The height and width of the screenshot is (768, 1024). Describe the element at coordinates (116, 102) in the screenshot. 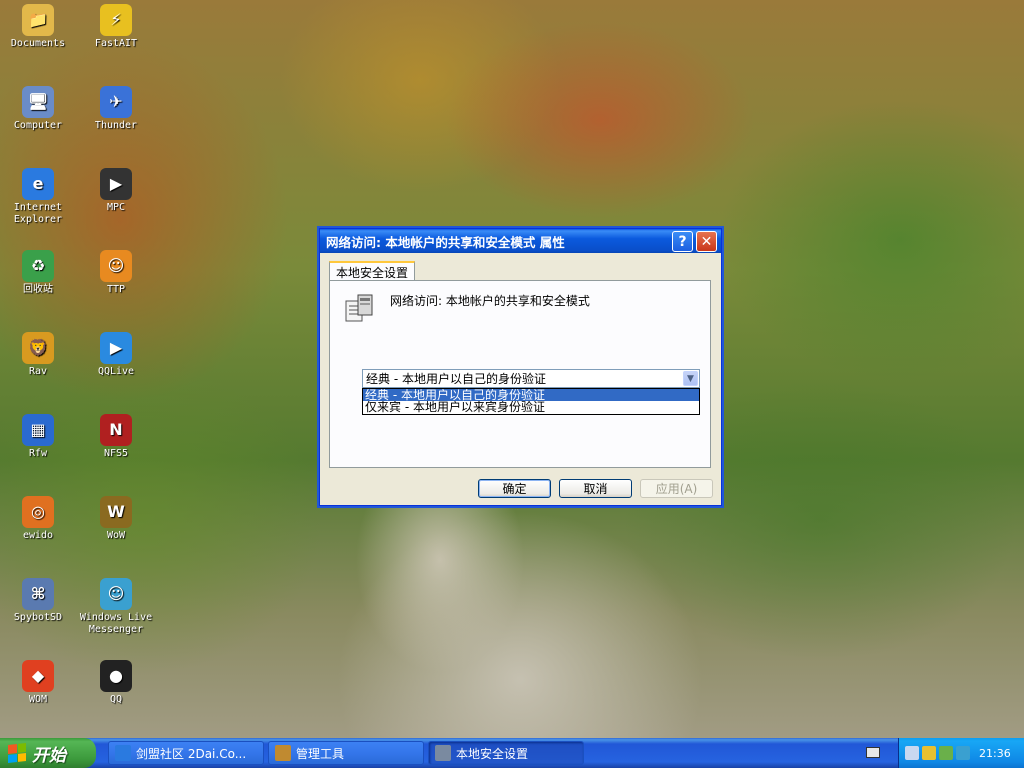

I see `app-icon: ✈` at that location.